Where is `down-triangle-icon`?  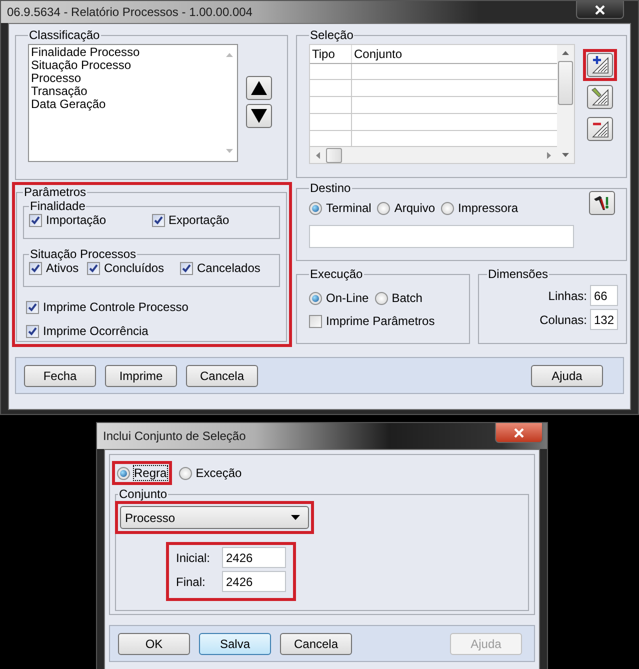
down-triangle-icon is located at coordinates (259, 116).